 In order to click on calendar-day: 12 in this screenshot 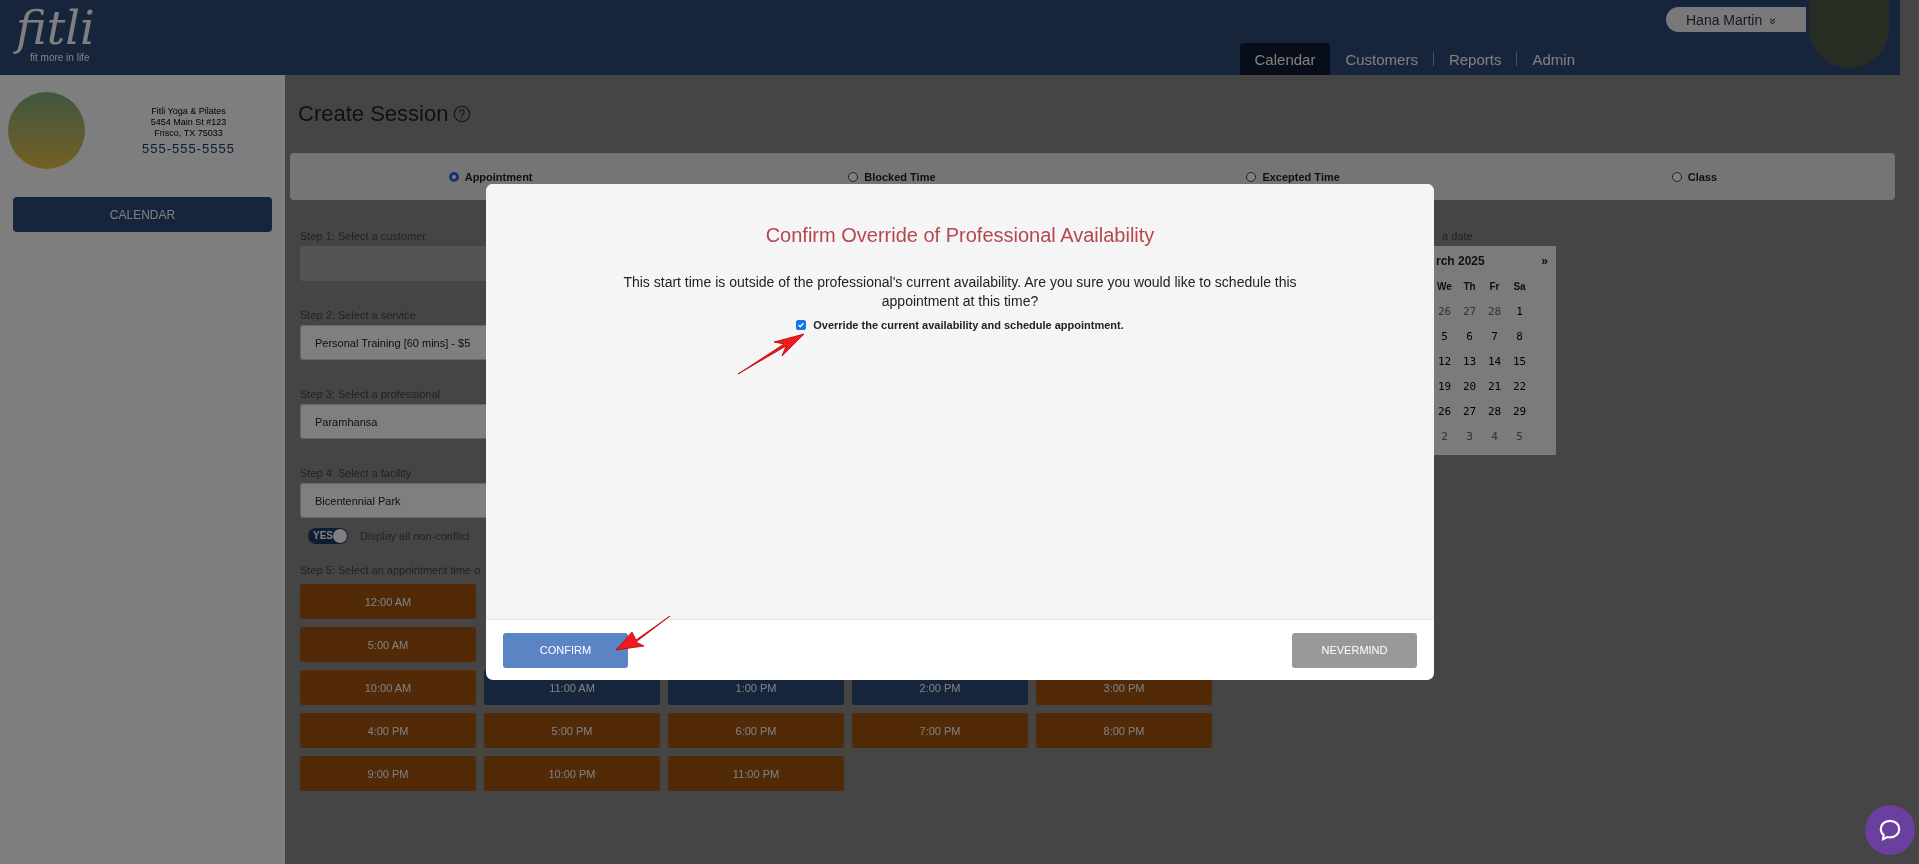, I will do `click(1444, 361)`.